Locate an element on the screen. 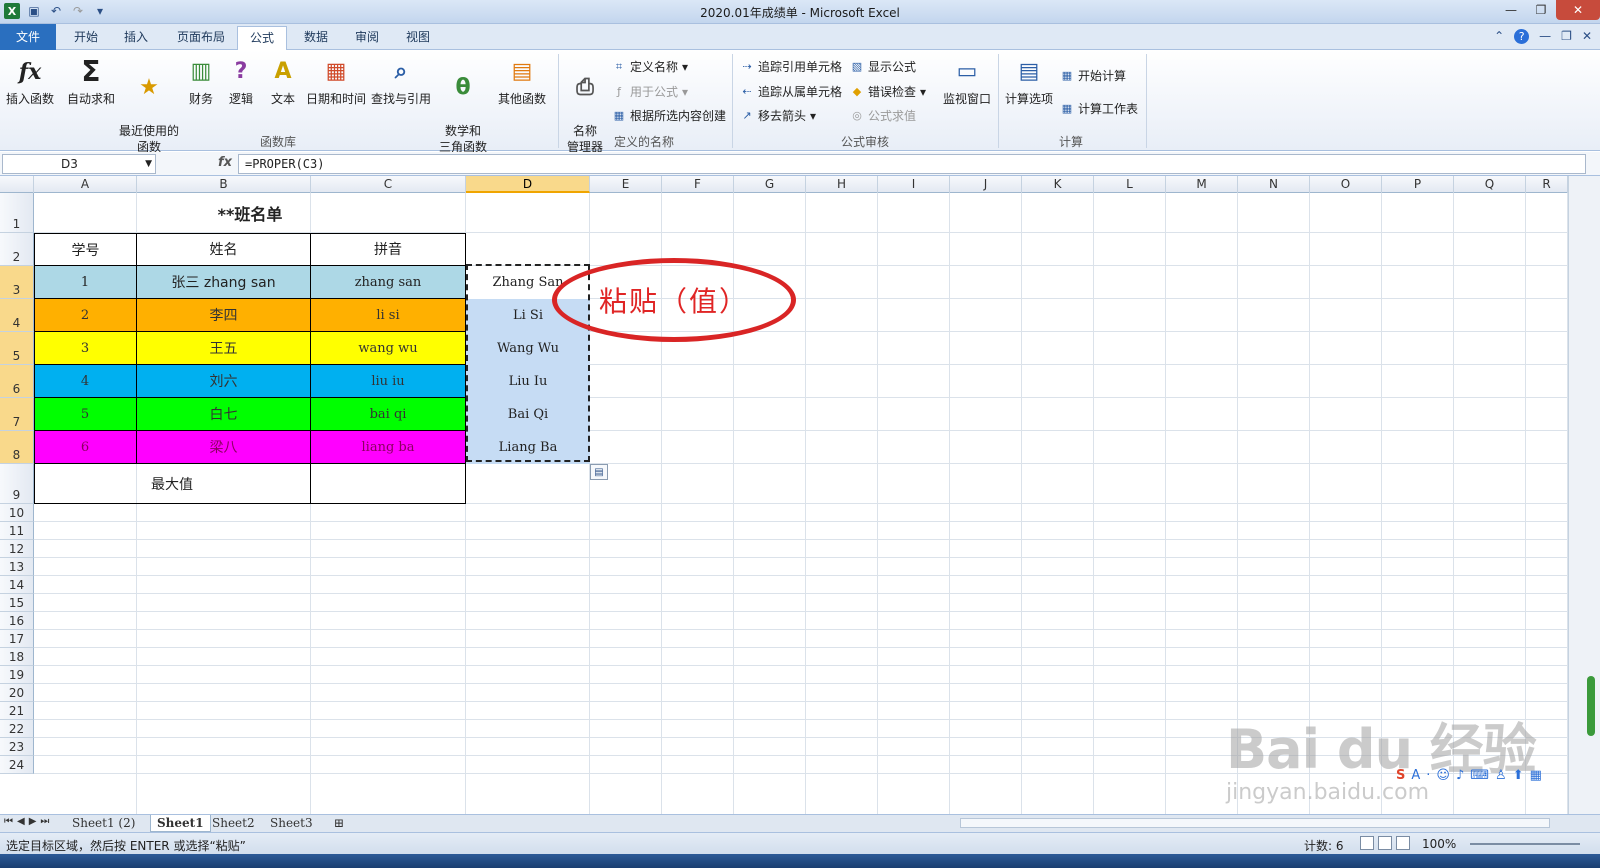 The height and width of the screenshot is (868, 1600). name-cell: 刘六 is located at coordinates (224, 381).